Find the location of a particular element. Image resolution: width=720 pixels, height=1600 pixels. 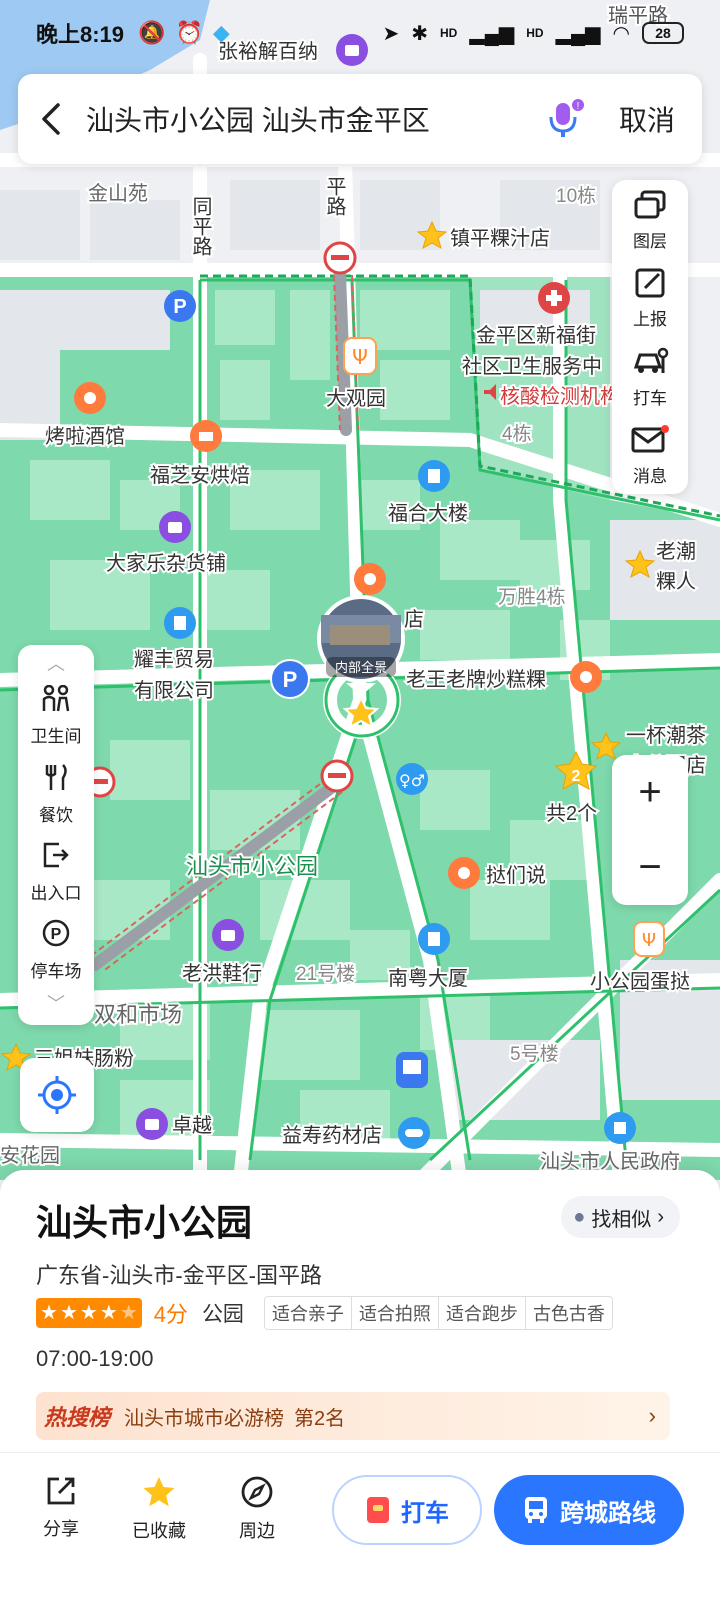

search-bar: 汕头市小公园 汕头市金平区 ! 取消 is located at coordinates (360, 119).